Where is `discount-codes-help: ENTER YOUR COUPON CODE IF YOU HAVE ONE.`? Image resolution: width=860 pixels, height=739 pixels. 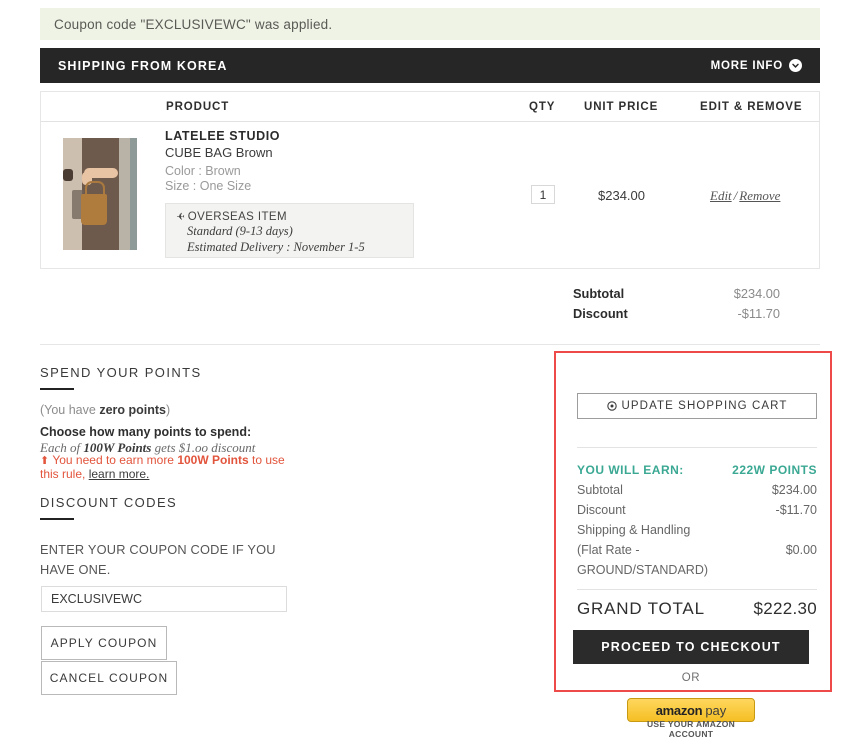
discount-codes-help: ENTER YOUR COUPON CODE IF YOU HAVE ONE. is located at coordinates (158, 559).